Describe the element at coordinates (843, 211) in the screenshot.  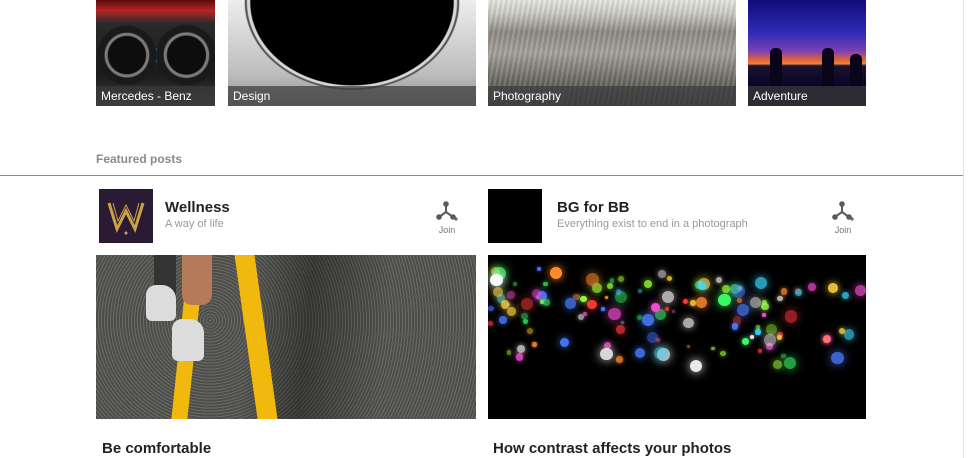
I see `join-network-icon` at that location.